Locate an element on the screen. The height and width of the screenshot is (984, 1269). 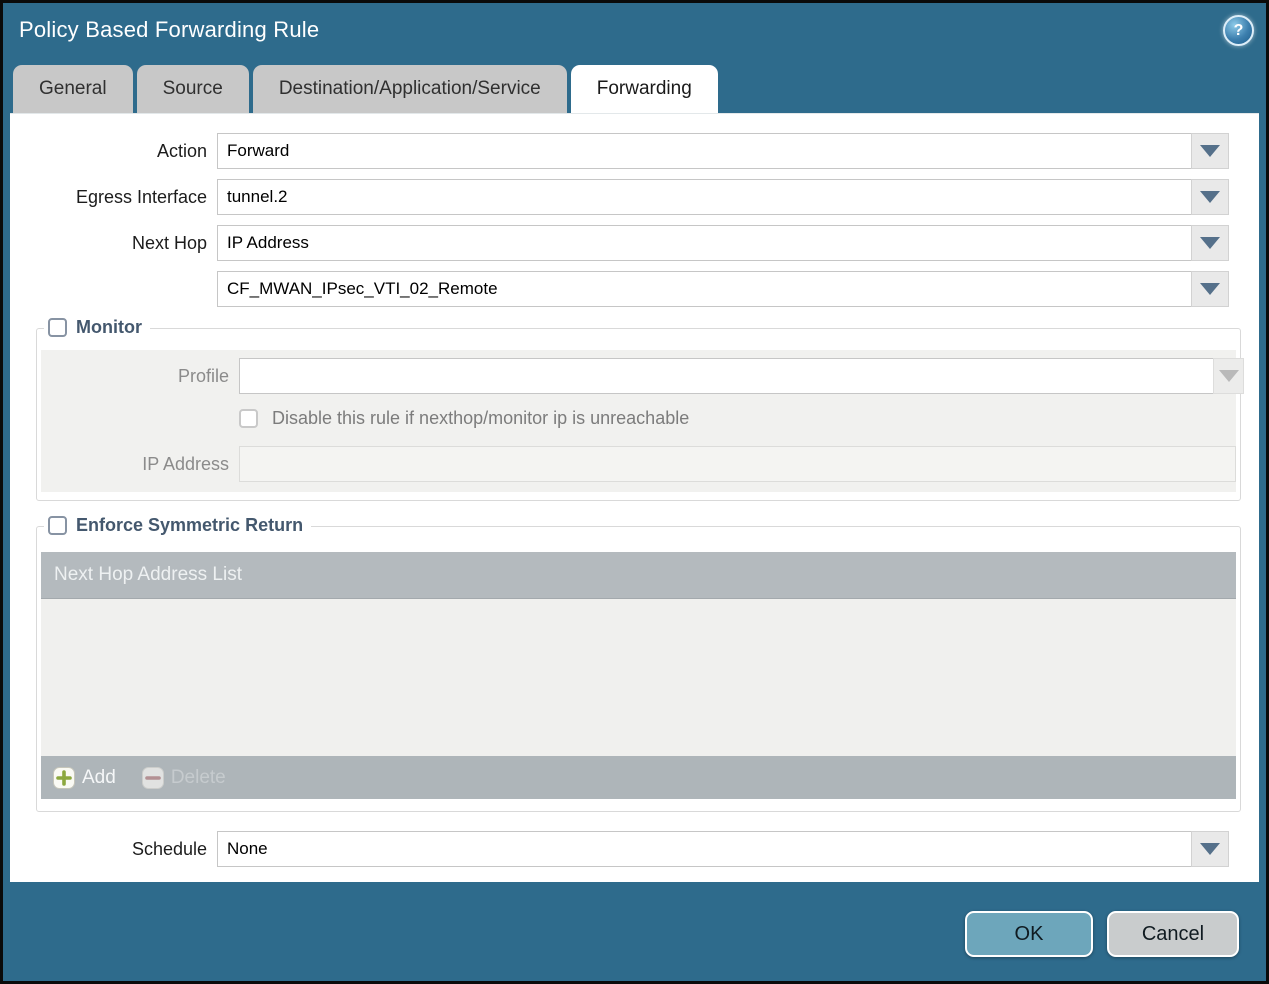
help-glyph: ? is located at coordinates (1238, 30).